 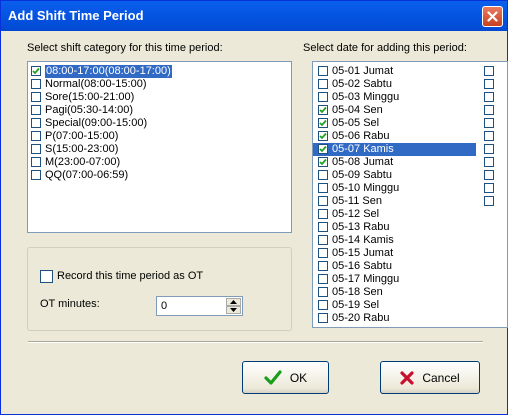 What do you see at coordinates (361, 227) in the screenshot?
I see `item-label: 05-13 Rabu` at bounding box center [361, 227].